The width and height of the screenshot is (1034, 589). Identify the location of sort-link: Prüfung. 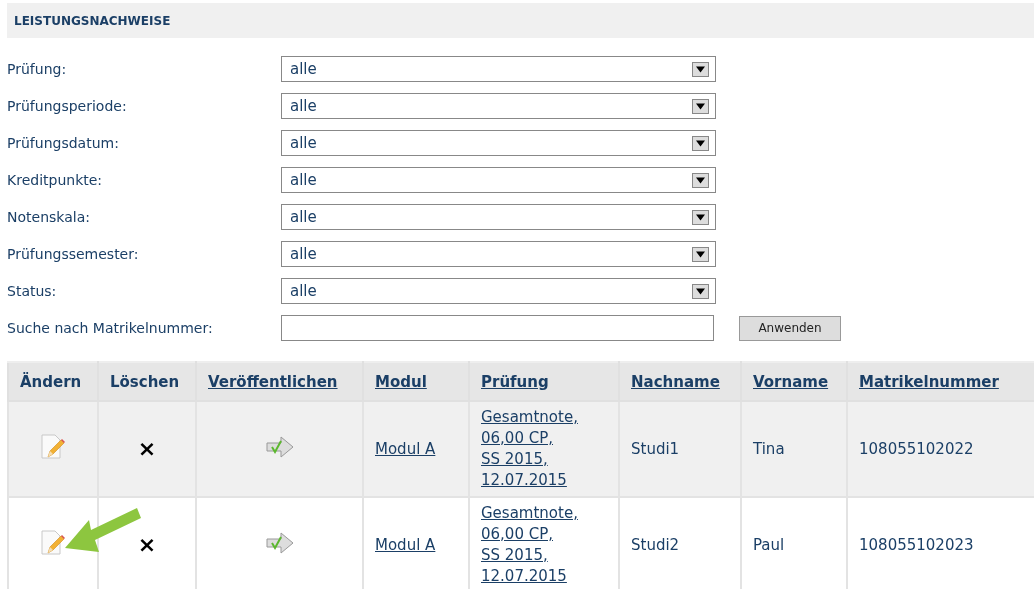
(544, 381).